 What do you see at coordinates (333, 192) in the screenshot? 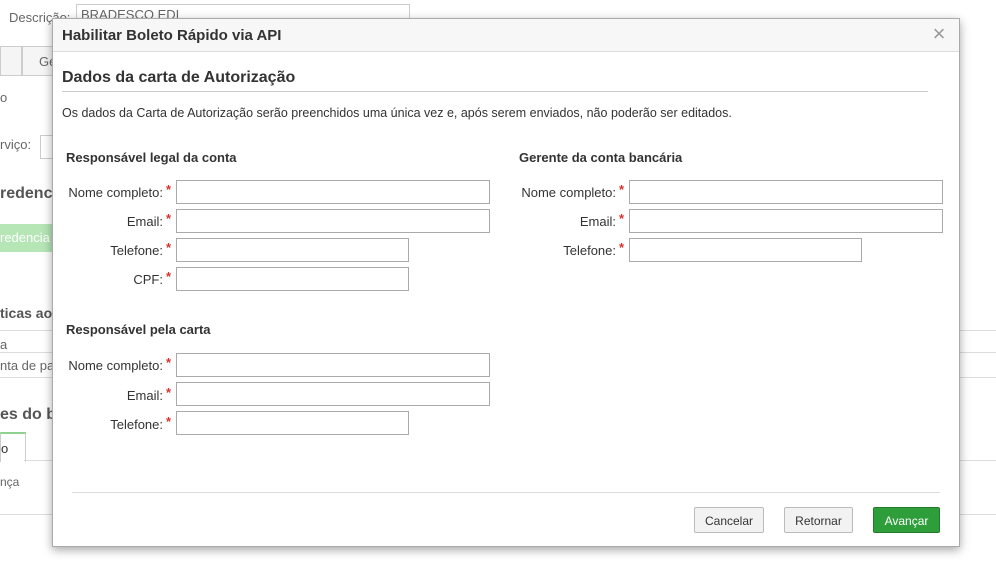
I see `legal-nome-input` at bounding box center [333, 192].